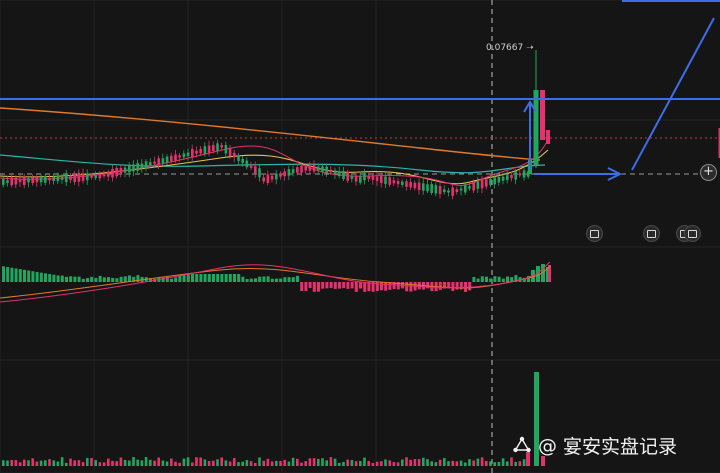 Image resolution: width=720 pixels, height=473 pixels. I want to click on macd-panel, so click(275, 282).